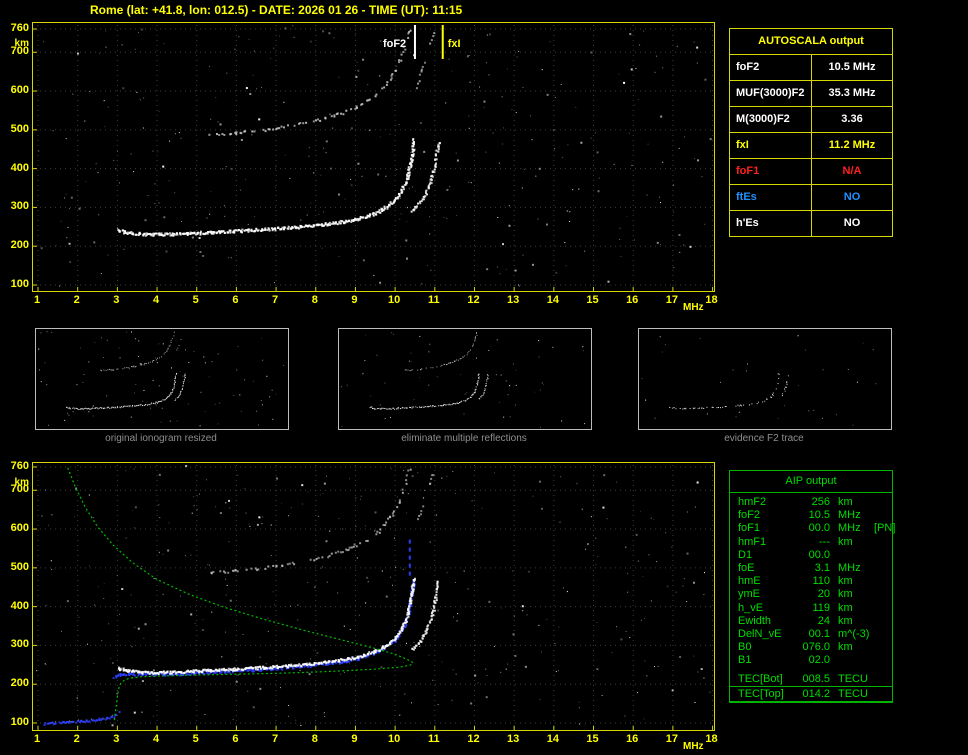 The height and width of the screenshot is (755, 968). Describe the element at coordinates (816, 528) in the screenshot. I see `aip-row-foF1: foF1 00.0 MHz [PN]` at that location.